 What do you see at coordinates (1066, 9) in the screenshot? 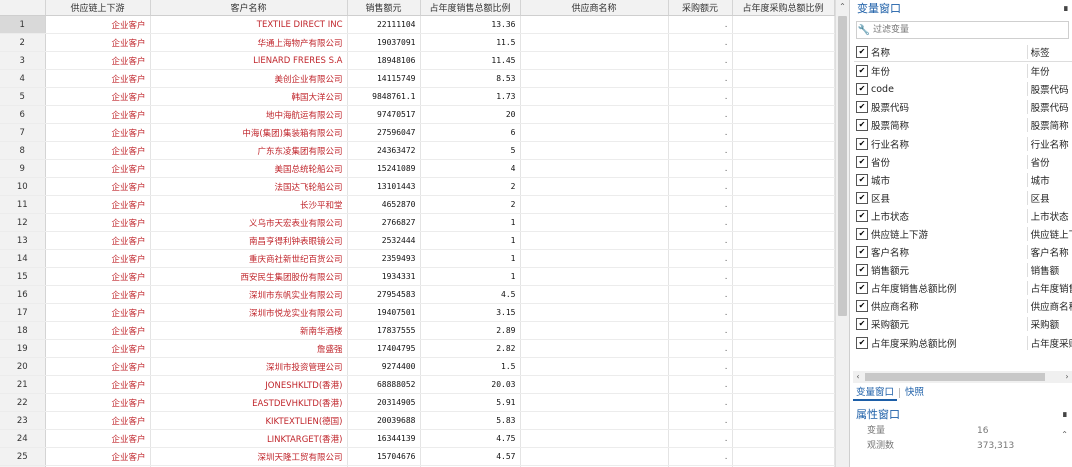
I see `pin-icon: ∎` at bounding box center [1066, 9].